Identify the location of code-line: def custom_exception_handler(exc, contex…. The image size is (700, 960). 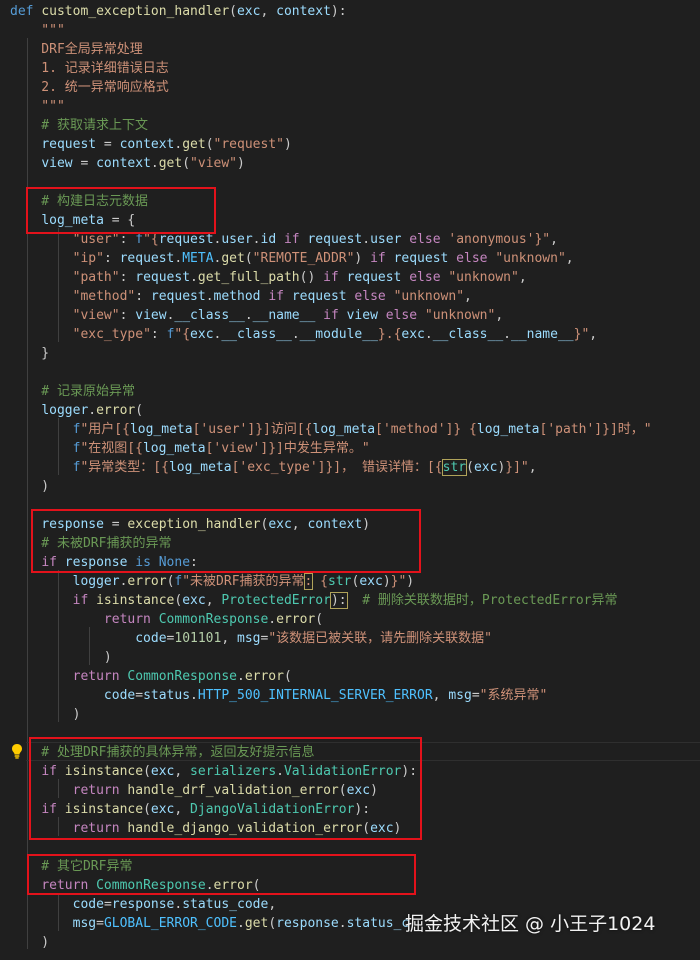
(178, 11).